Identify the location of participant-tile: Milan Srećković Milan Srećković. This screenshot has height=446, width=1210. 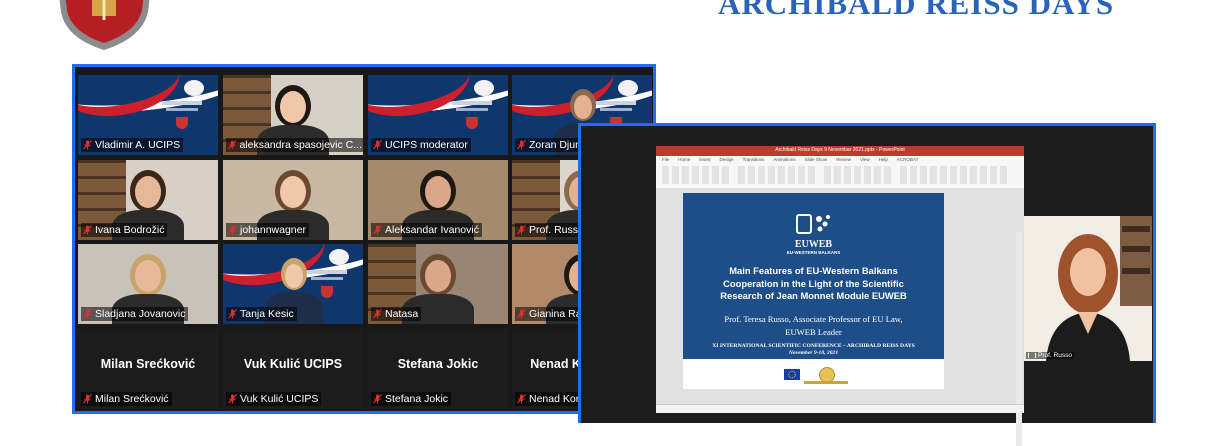
(148, 369).